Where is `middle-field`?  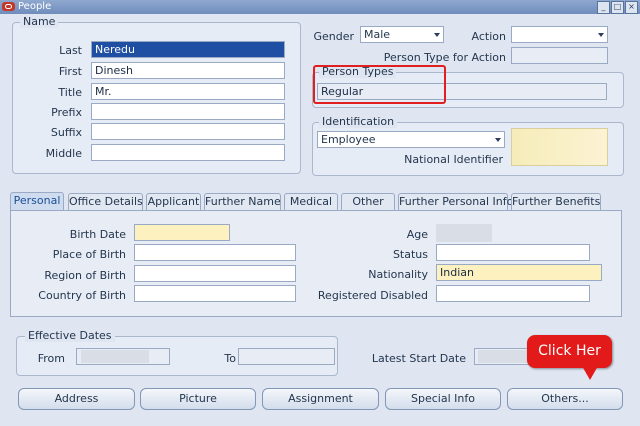
middle-field is located at coordinates (188, 152).